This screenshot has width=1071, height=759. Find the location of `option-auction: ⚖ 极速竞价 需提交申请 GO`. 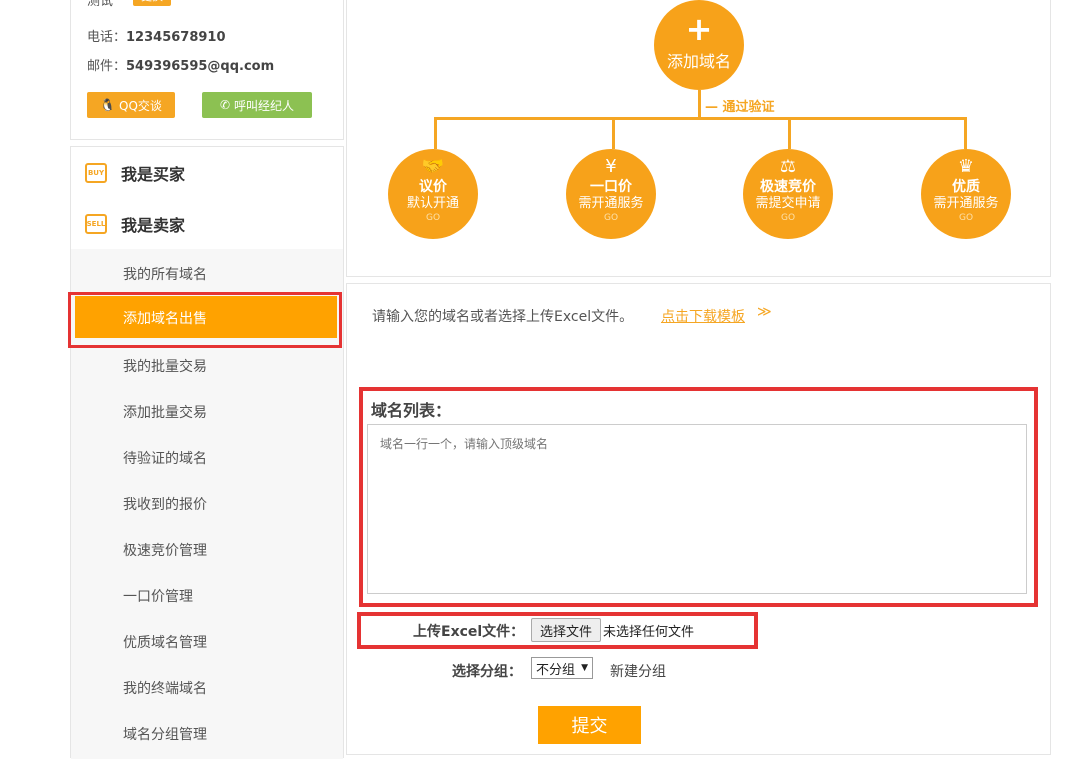

option-auction: ⚖ 极速竞价 需提交申请 GO is located at coordinates (788, 194).